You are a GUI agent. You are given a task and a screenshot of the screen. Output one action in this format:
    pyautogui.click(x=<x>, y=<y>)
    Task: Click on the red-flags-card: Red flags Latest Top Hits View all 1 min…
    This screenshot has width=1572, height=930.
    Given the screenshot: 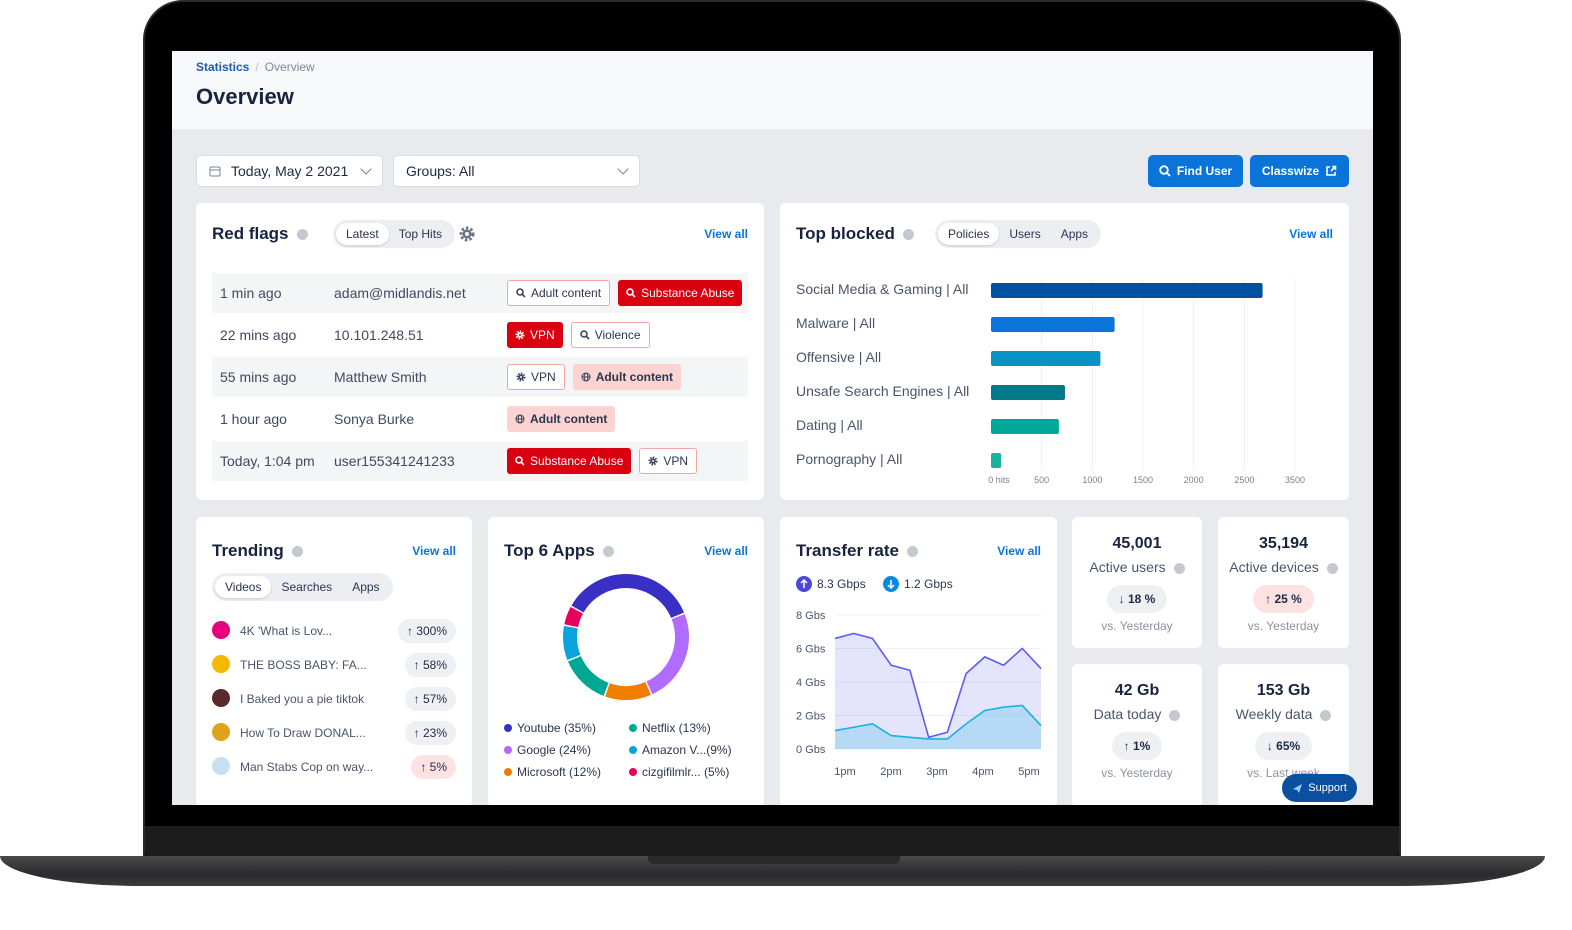 What is the action you would take?
    pyautogui.click(x=480, y=351)
    